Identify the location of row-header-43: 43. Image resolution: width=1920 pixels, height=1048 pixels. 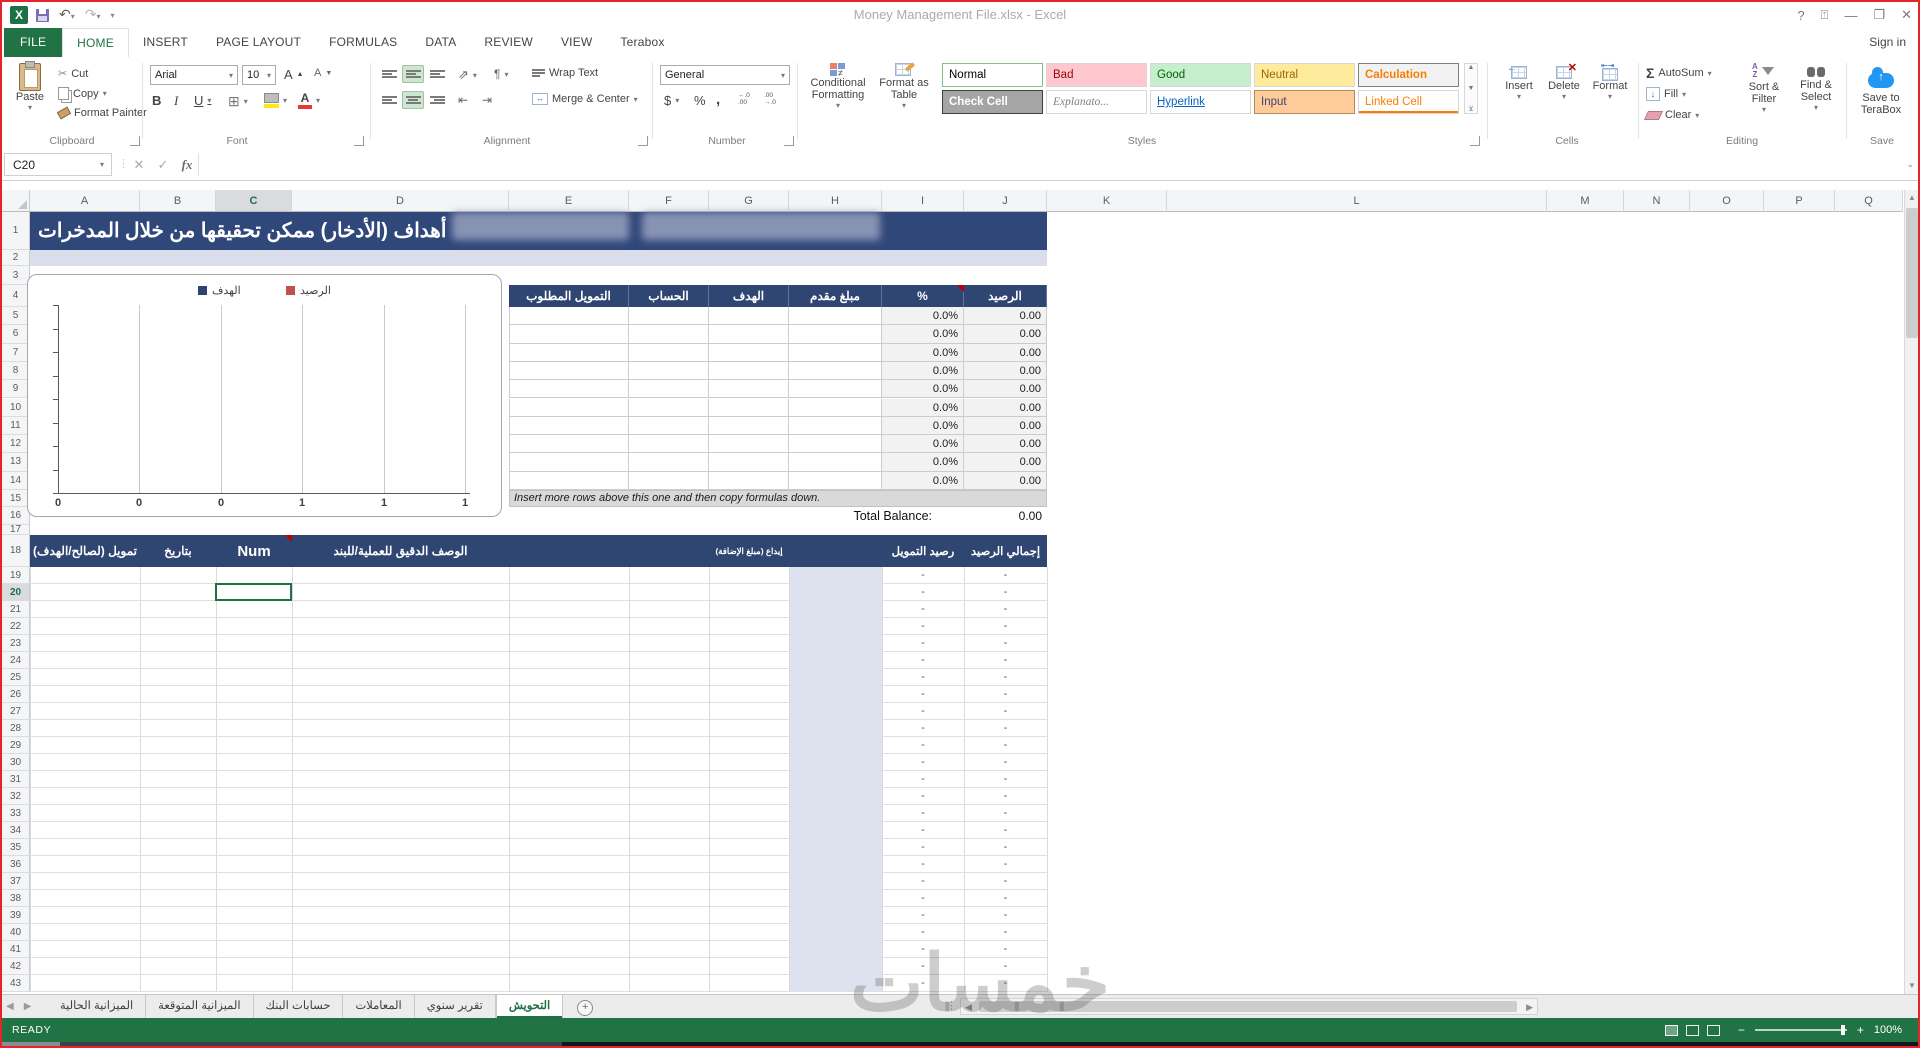
(16, 983).